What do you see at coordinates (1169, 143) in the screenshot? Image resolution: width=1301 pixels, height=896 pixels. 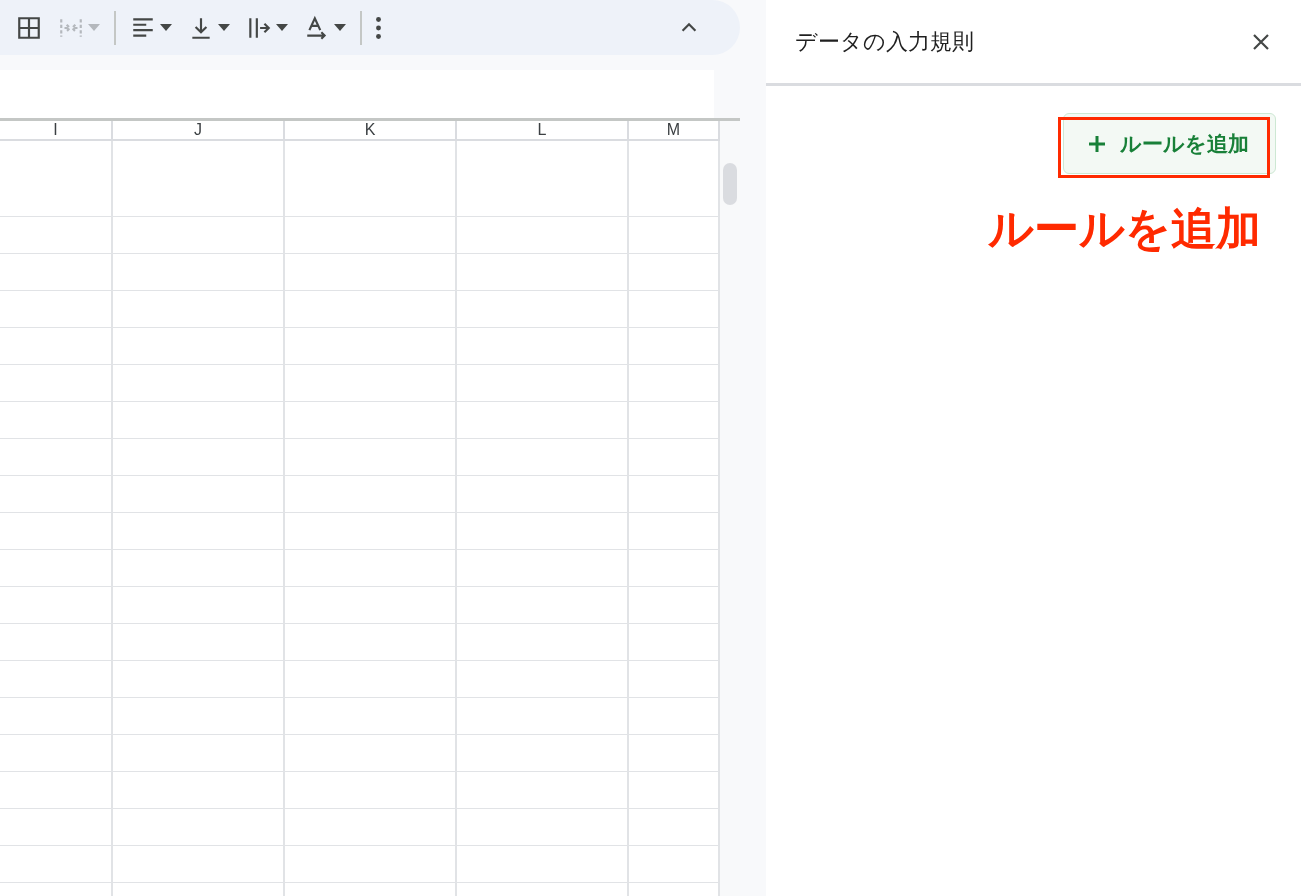 I see `add-rule-button: ルールを追加` at bounding box center [1169, 143].